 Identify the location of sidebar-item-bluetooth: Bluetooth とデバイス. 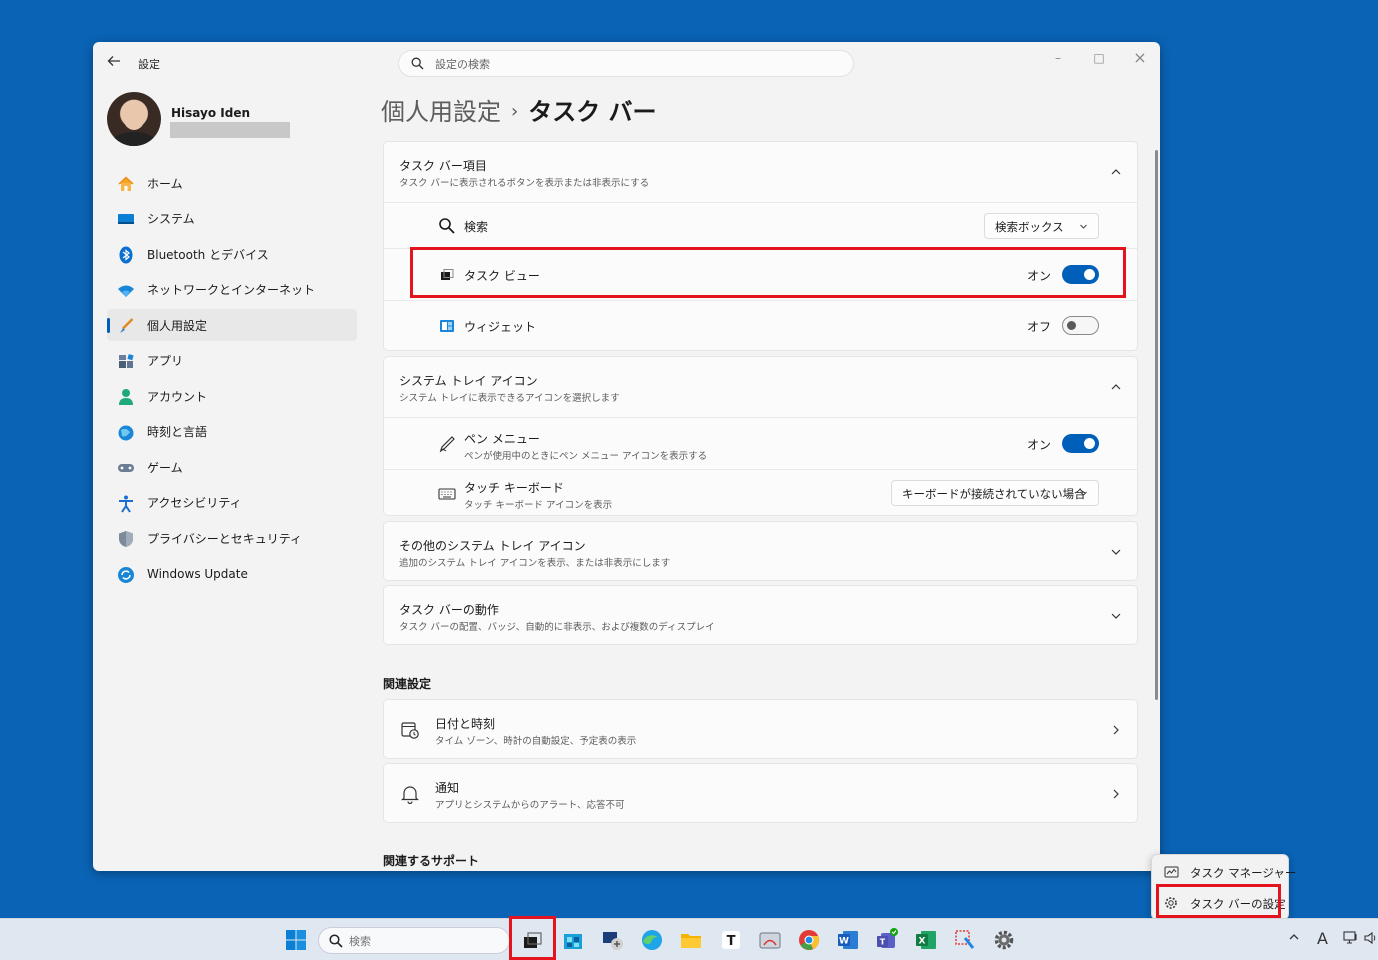
(232, 254).